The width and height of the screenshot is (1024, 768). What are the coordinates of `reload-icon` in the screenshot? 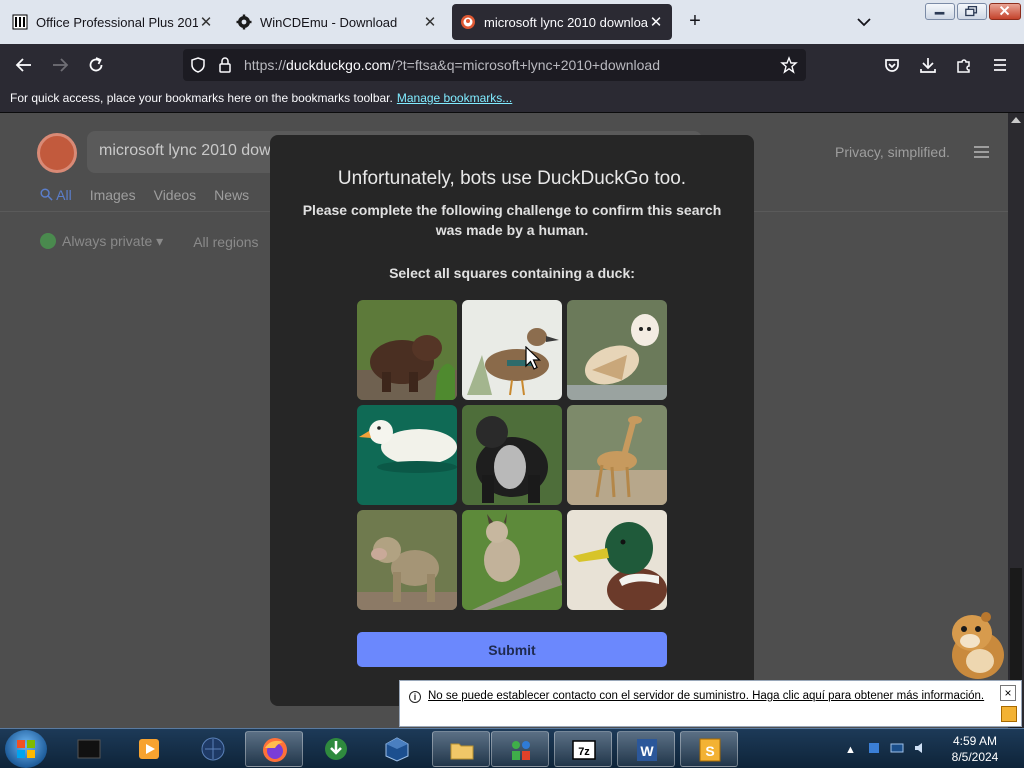 It's located at (96, 65).